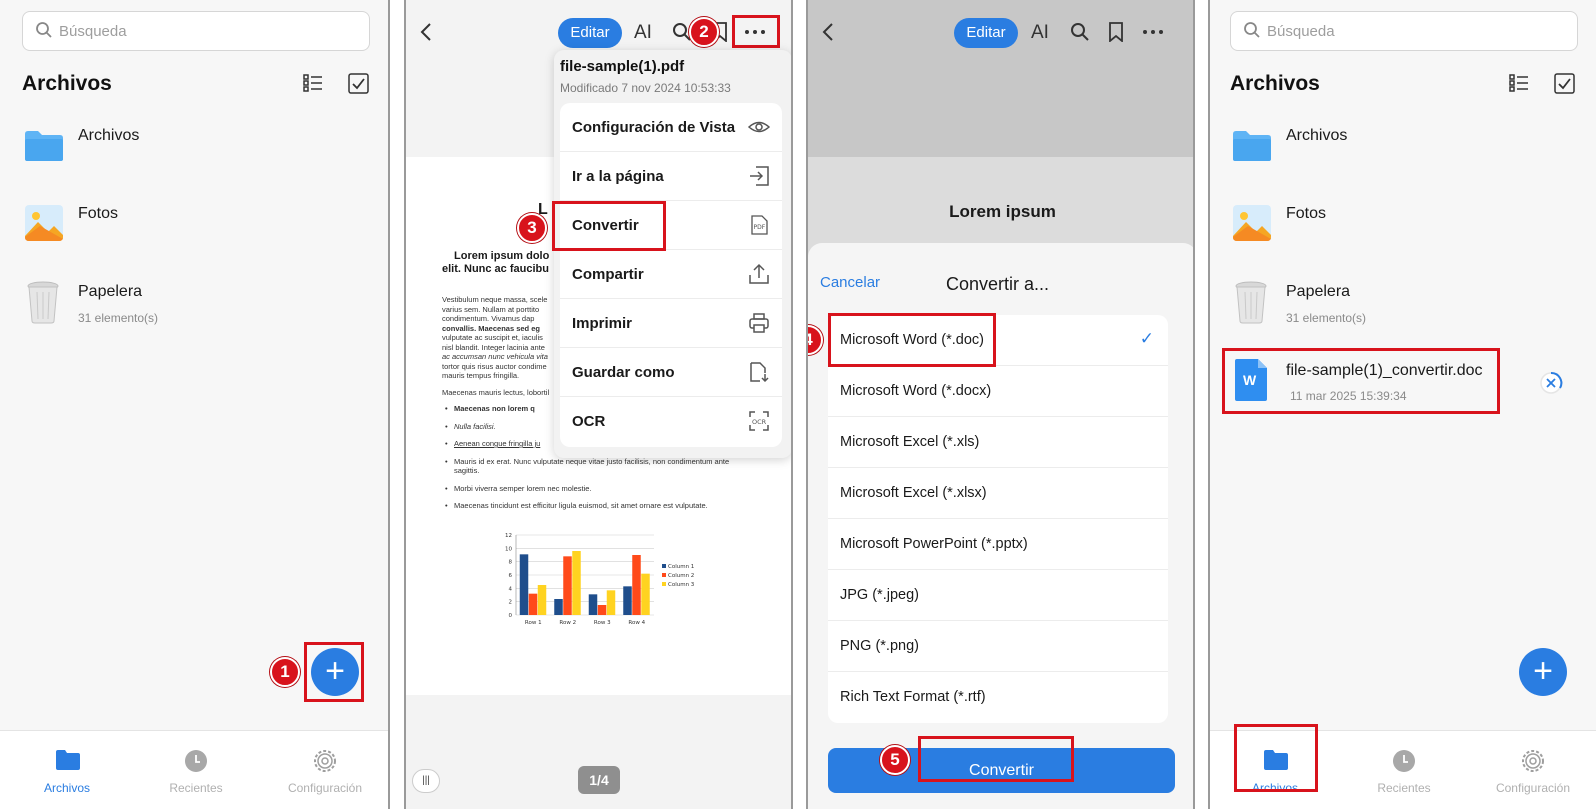 This screenshot has height=809, width=1596. What do you see at coordinates (623, 372) in the screenshot?
I see `menu-label: Guardar como` at bounding box center [623, 372].